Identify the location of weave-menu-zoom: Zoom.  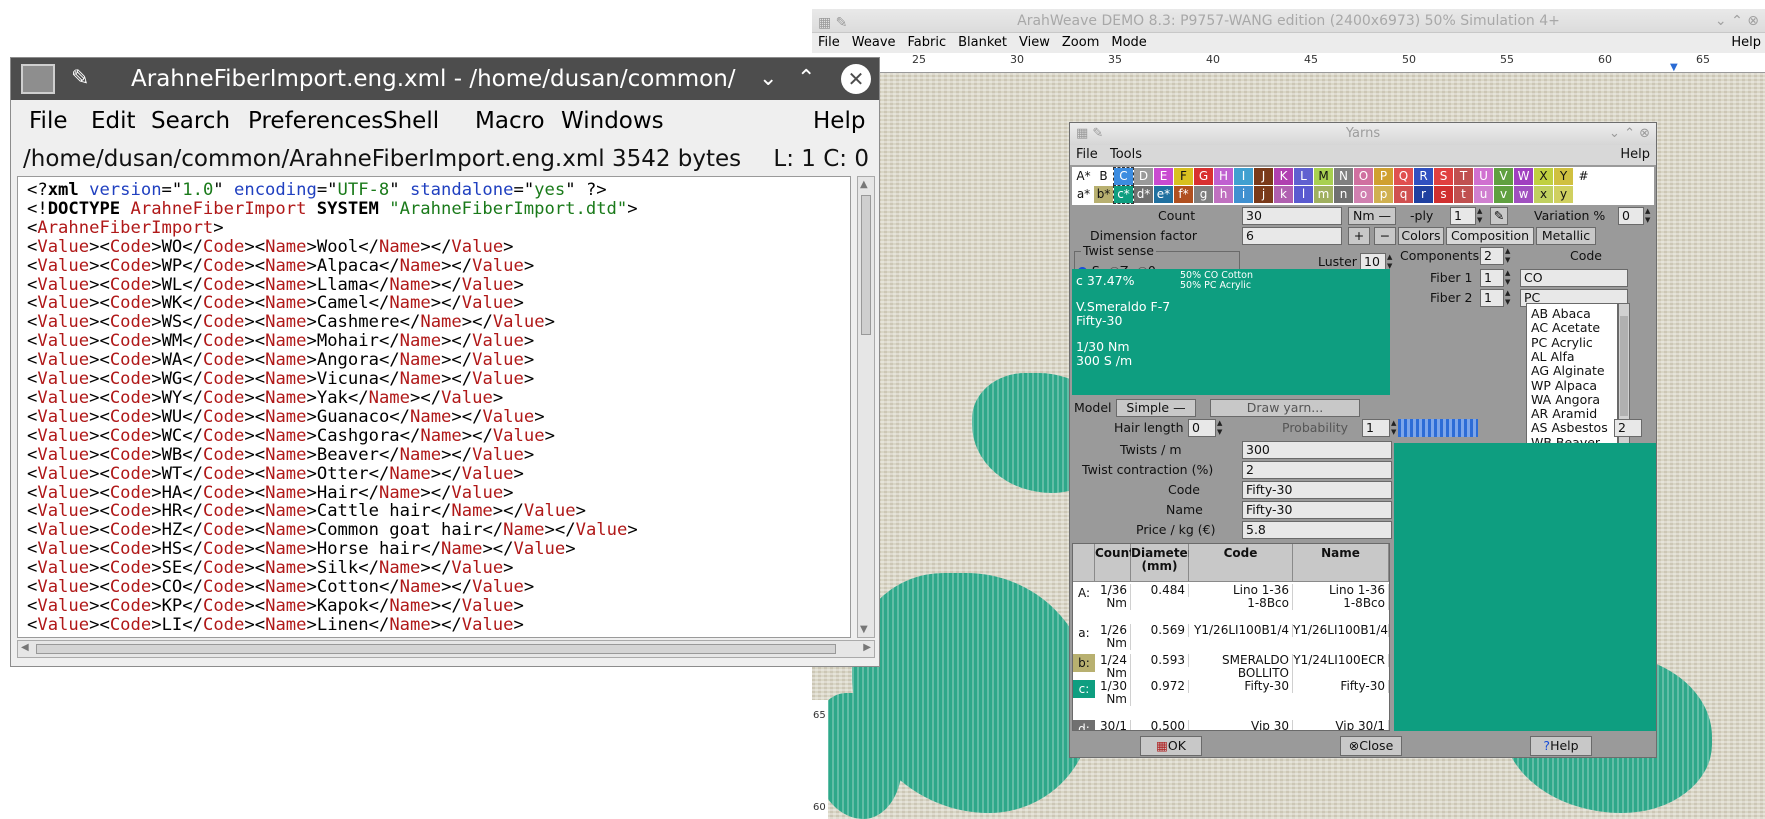
(1080, 43).